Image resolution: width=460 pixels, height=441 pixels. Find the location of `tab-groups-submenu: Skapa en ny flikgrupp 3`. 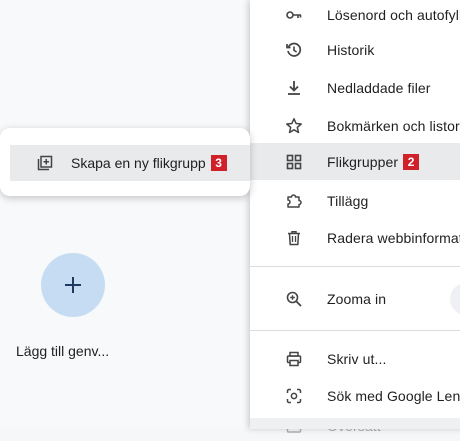

tab-groups-submenu: Skapa en ny flikgrupp 3 is located at coordinates (125, 162).